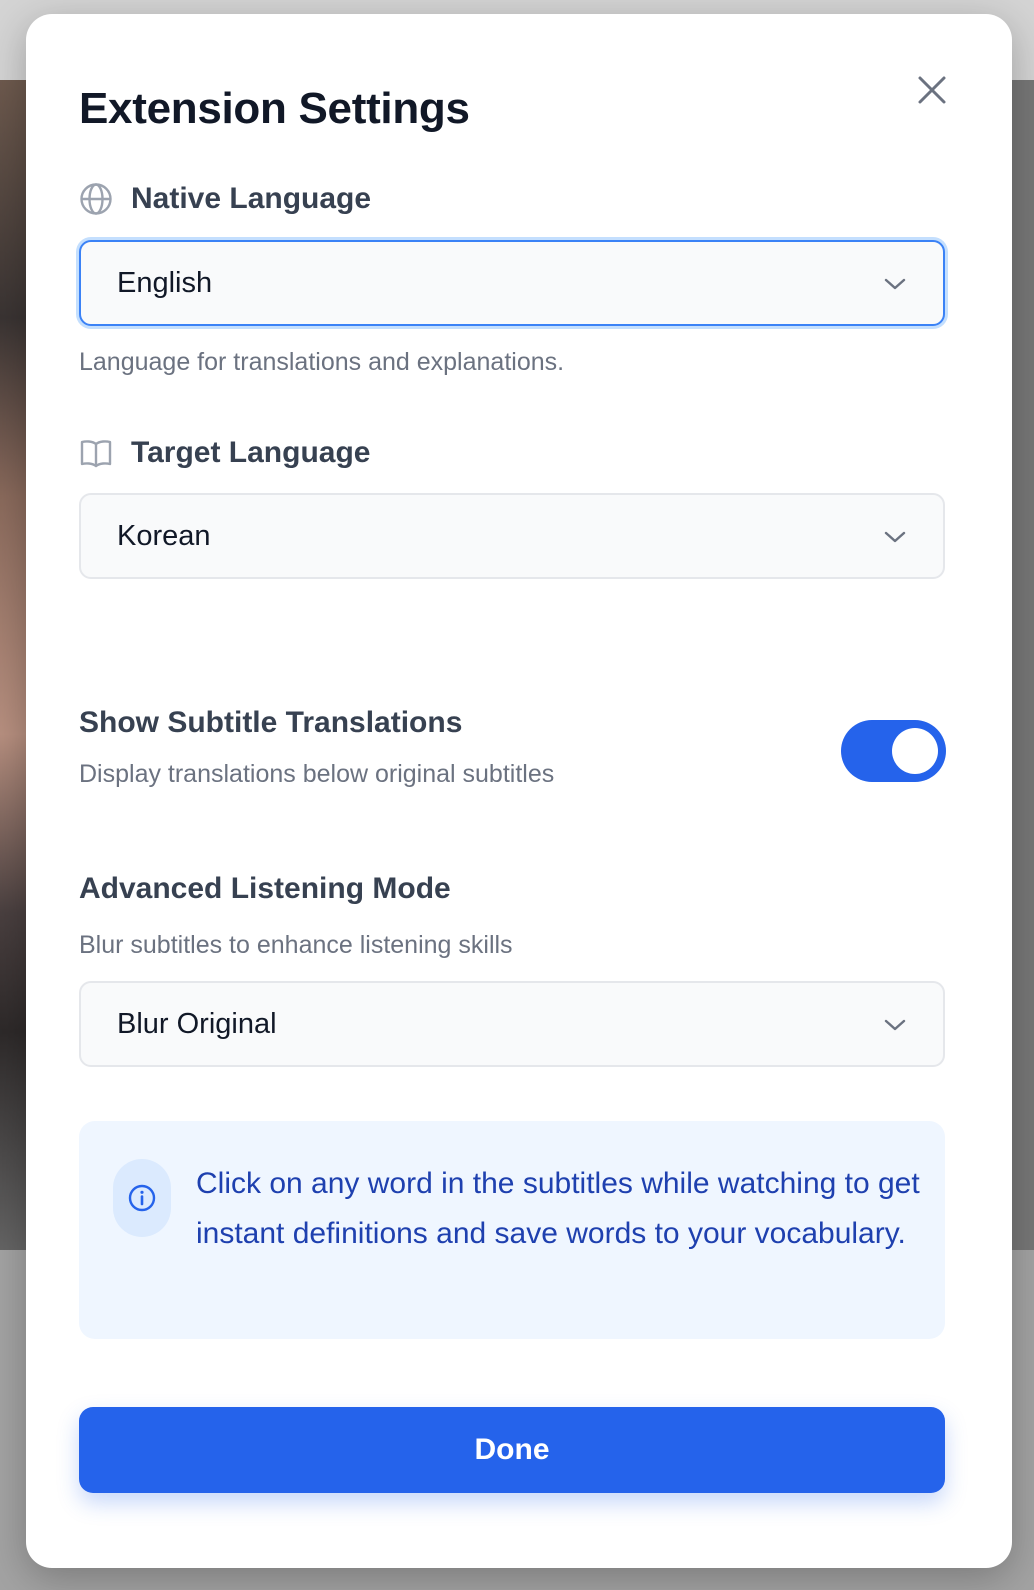 This screenshot has height=1590, width=1034. Describe the element at coordinates (915, 751) in the screenshot. I see `toggle-knob` at that location.